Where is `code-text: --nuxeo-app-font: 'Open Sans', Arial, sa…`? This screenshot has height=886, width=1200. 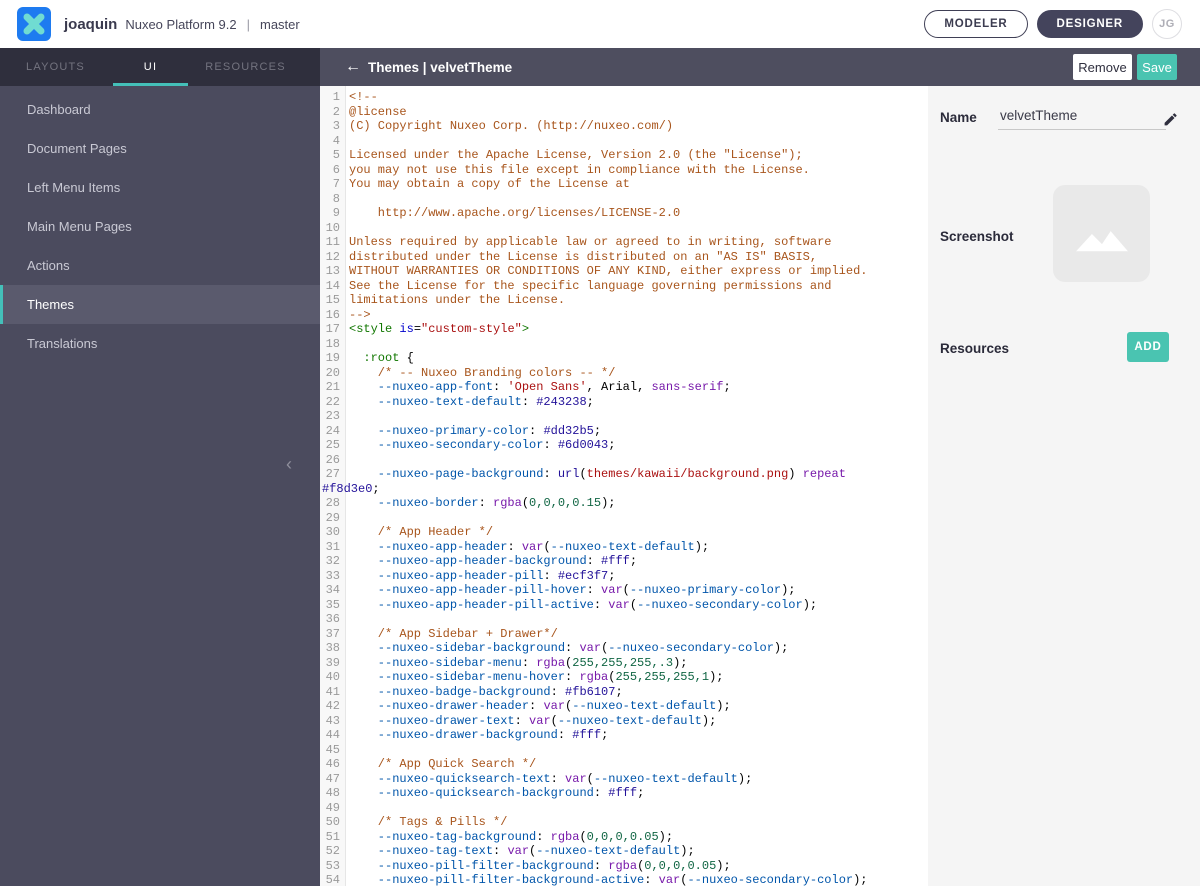 code-text: --nuxeo-app-font: 'Open Sans', Arial, sa… is located at coordinates (538, 387).